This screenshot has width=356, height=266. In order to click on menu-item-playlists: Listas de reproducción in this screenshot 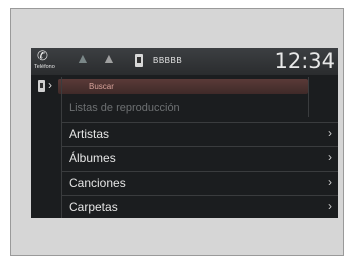, I will do `click(199, 110)`.